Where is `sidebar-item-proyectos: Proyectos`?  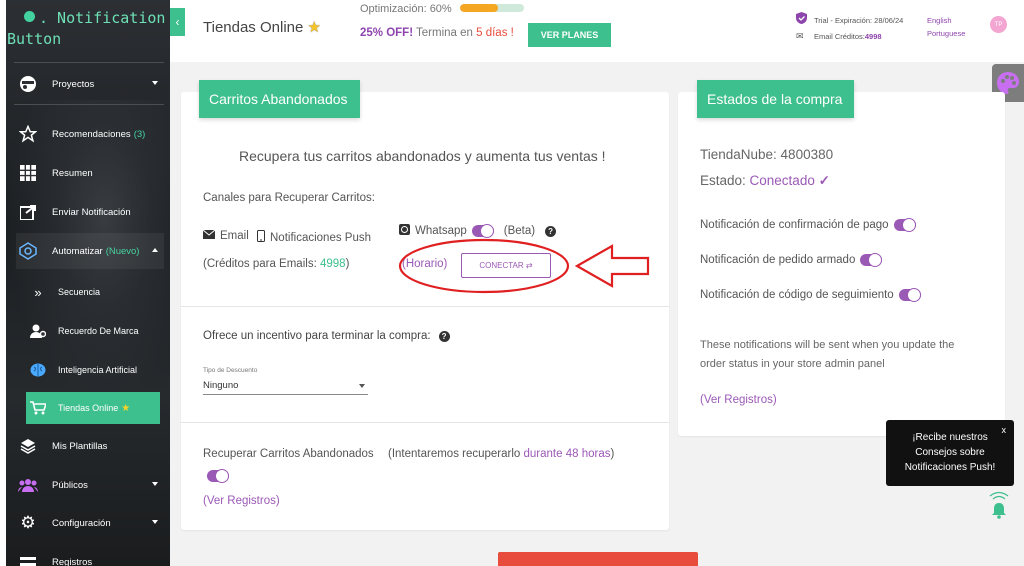 sidebar-item-proyectos: Proyectos is located at coordinates (90, 84).